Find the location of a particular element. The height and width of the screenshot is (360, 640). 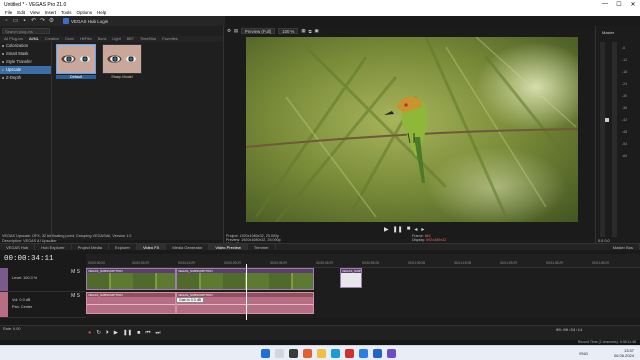

search-icon is located at coordinates (279, 353).